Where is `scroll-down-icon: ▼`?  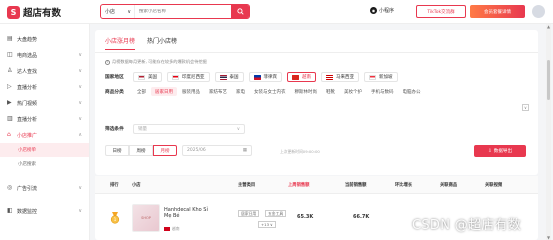 scroll-down-icon: ▼ is located at coordinates (548, 237).